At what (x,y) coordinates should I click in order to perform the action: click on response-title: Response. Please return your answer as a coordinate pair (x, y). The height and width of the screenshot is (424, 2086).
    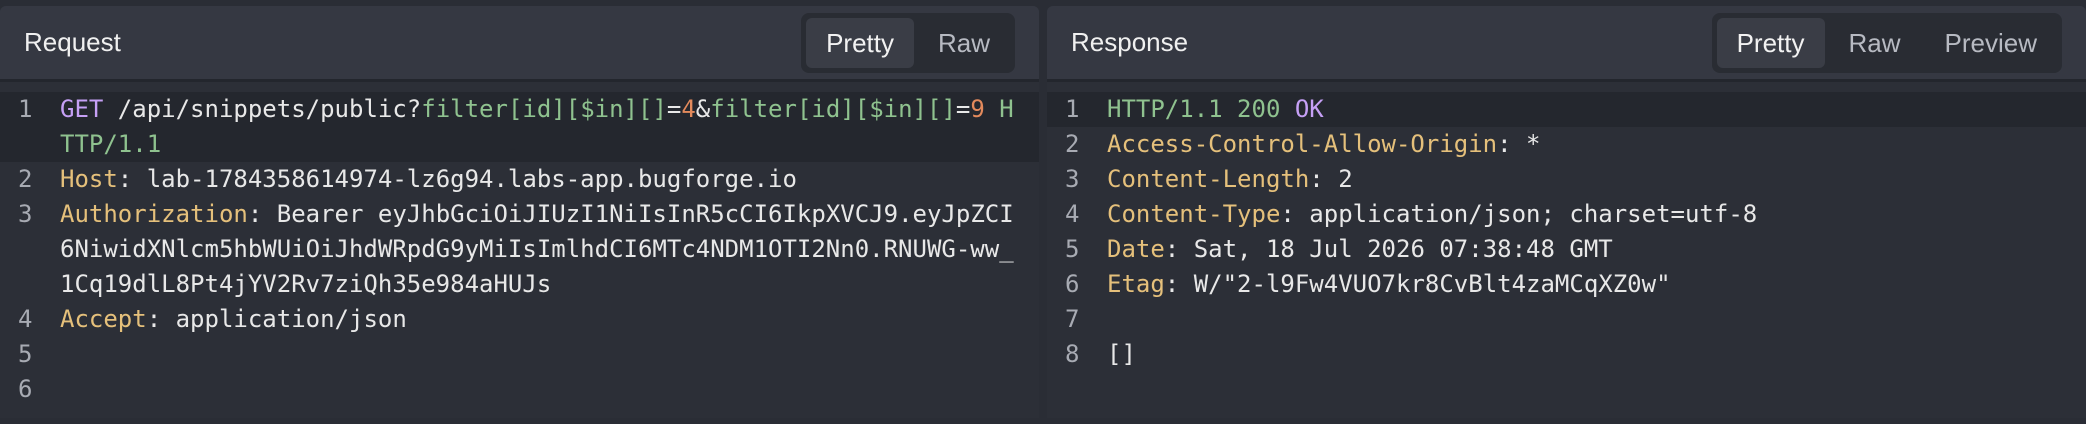
    Looking at the image, I should click on (1130, 42).